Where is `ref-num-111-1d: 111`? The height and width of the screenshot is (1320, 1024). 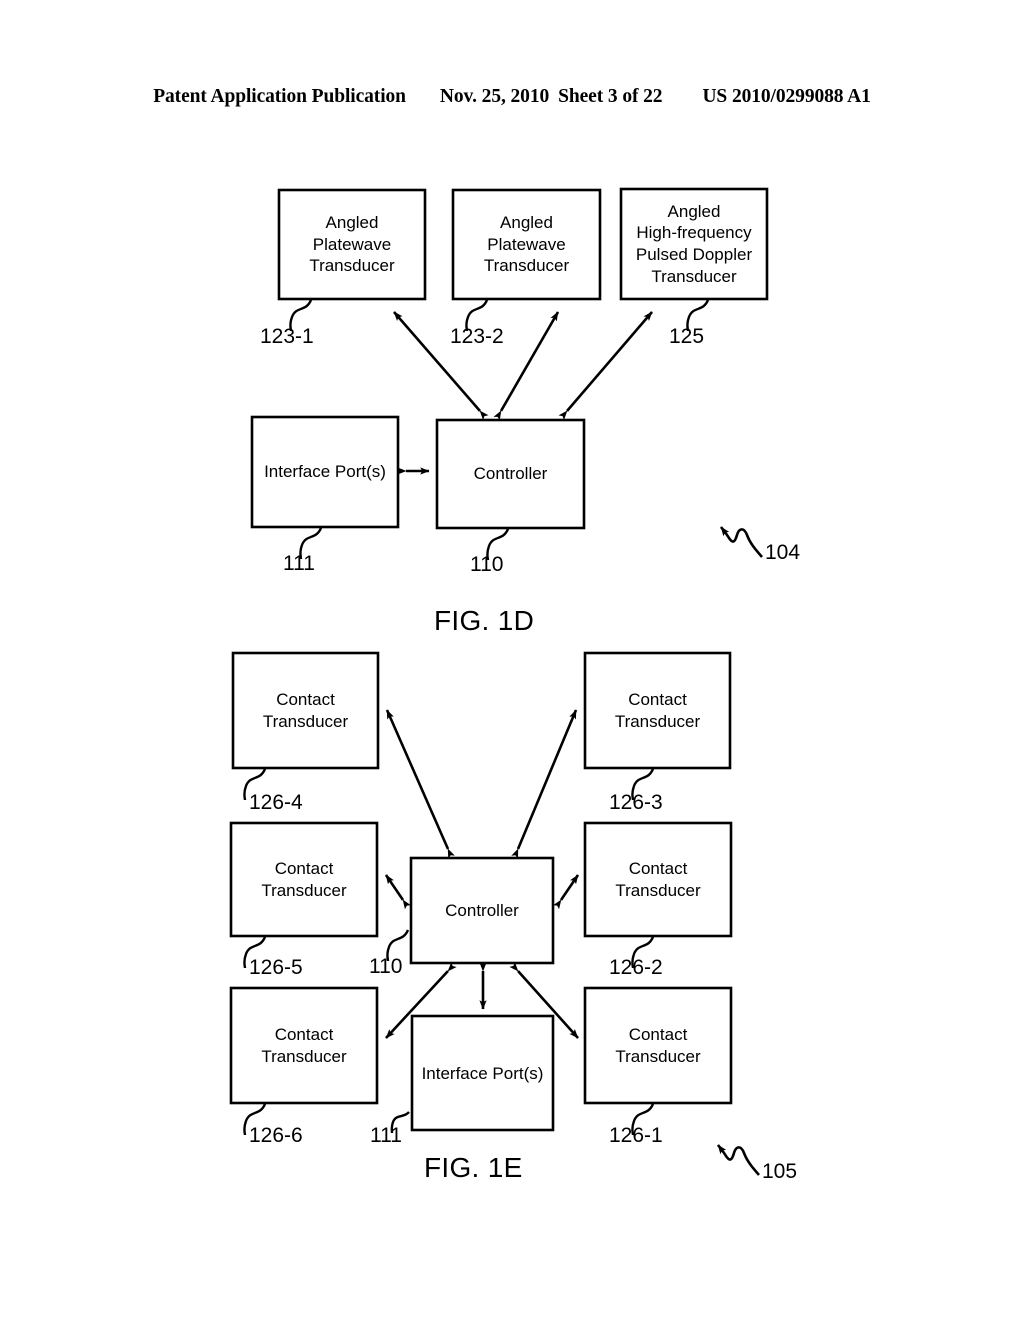 ref-num-111-1d: 111 is located at coordinates (299, 563).